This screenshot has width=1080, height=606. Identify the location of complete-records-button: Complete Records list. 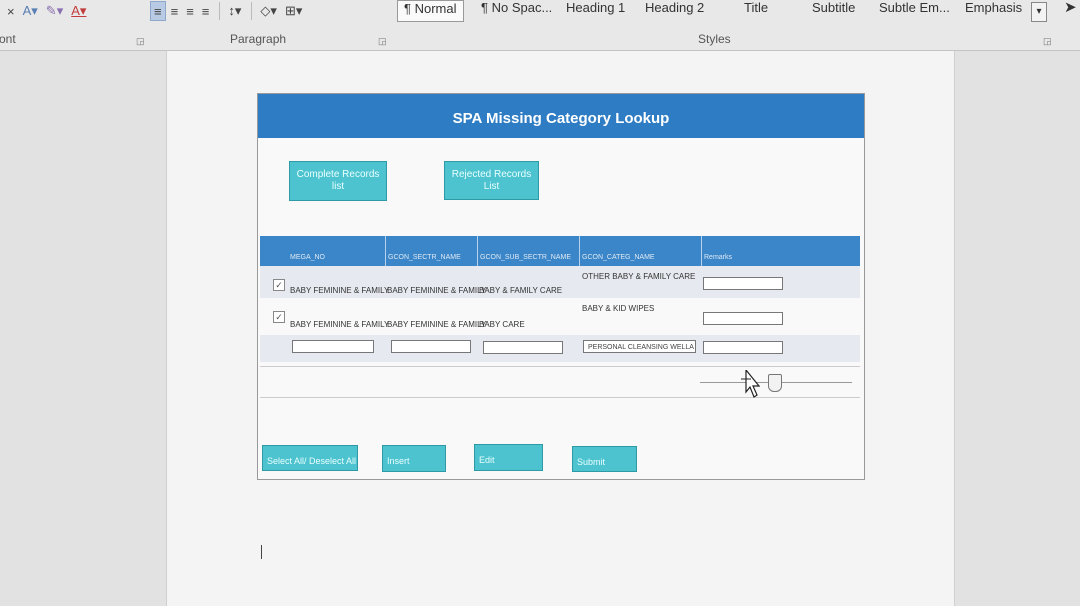
(338, 181).